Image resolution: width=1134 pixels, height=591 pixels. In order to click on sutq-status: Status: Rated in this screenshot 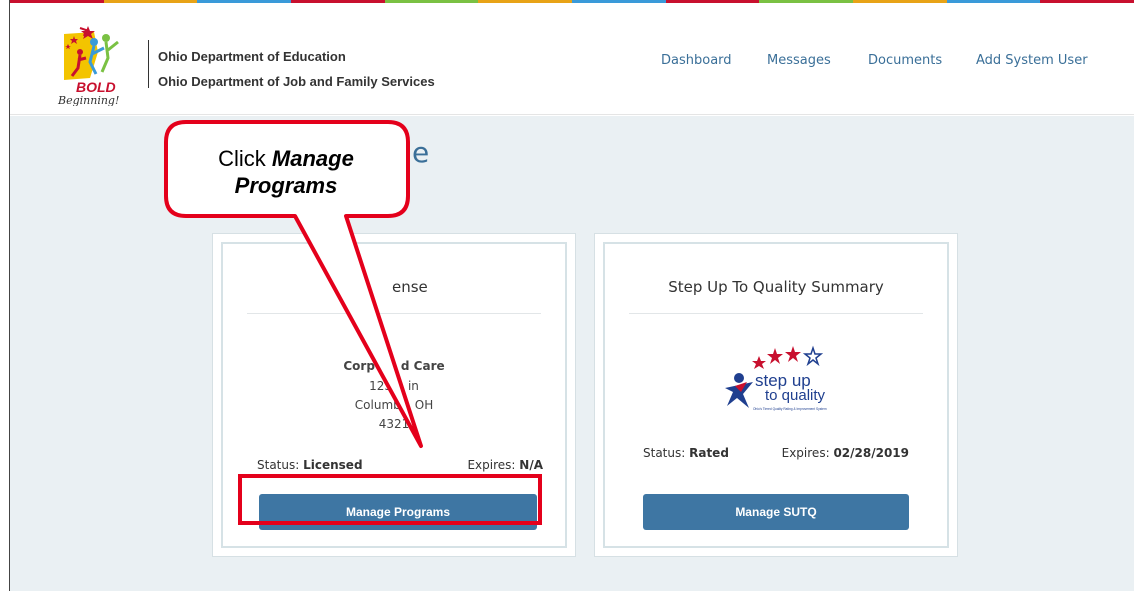, I will do `click(686, 453)`.